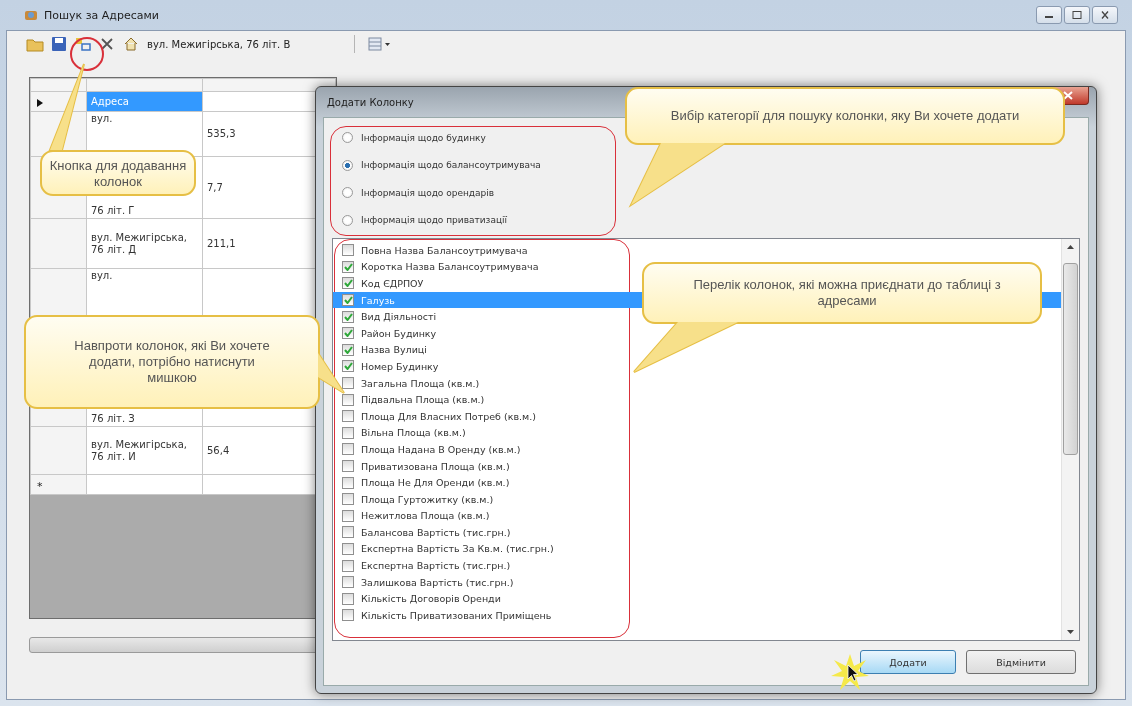 The width and height of the screenshot is (1132, 706). I want to click on callout-tooltip: Навпроти колонок, які Ви хочете додати, потрібно натиснути мишкою, so click(185, 363).